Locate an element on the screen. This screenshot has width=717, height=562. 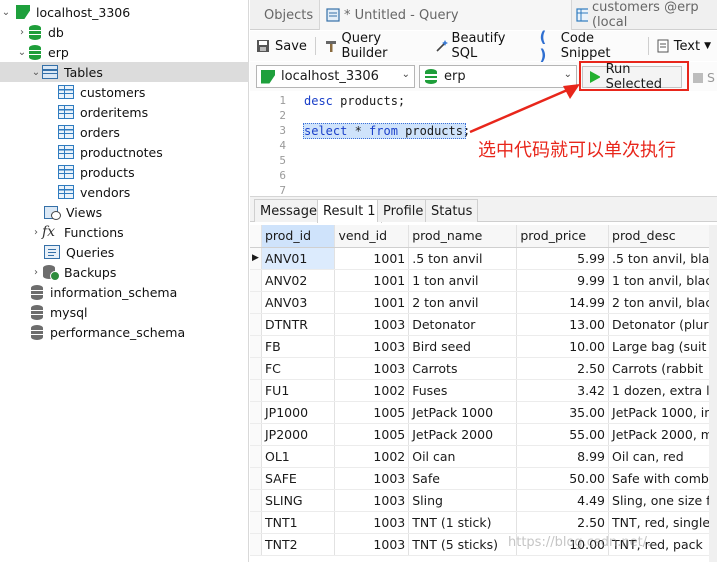
cell-prod-price: 35.00 is located at coordinates (563, 412).